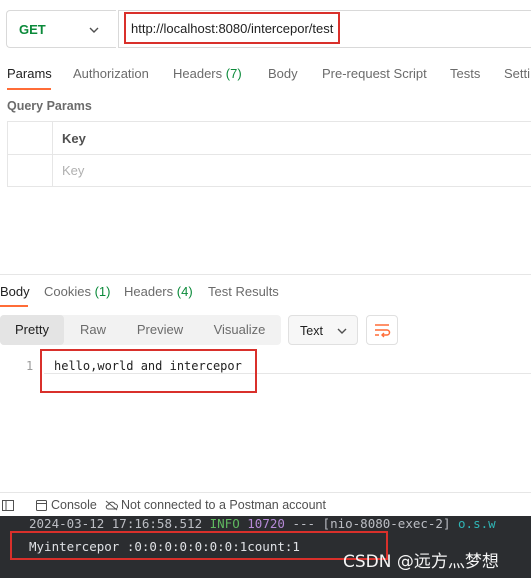 Image resolution: width=531 pixels, height=578 pixels. I want to click on view-mode-raw: Raw, so click(93, 330).